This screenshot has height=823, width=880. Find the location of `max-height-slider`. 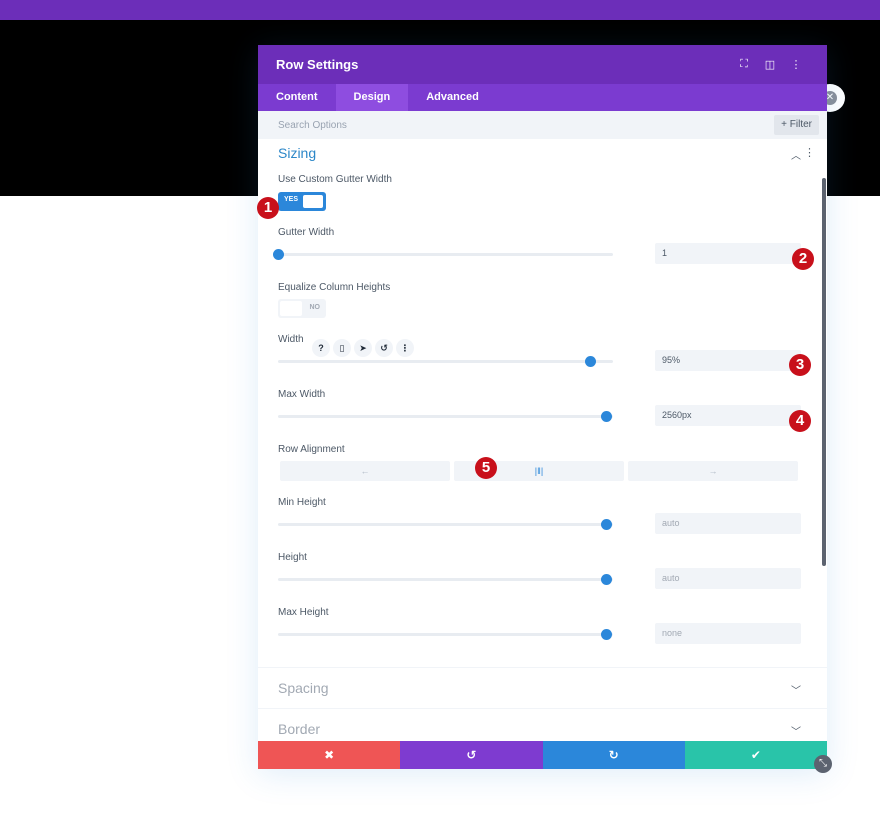

max-height-slider is located at coordinates (445, 634).